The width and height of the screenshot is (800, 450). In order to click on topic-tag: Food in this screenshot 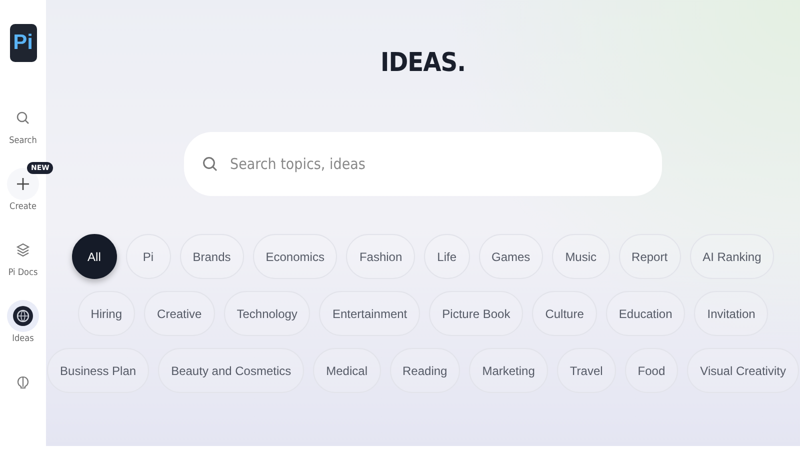, I will do `click(651, 370)`.